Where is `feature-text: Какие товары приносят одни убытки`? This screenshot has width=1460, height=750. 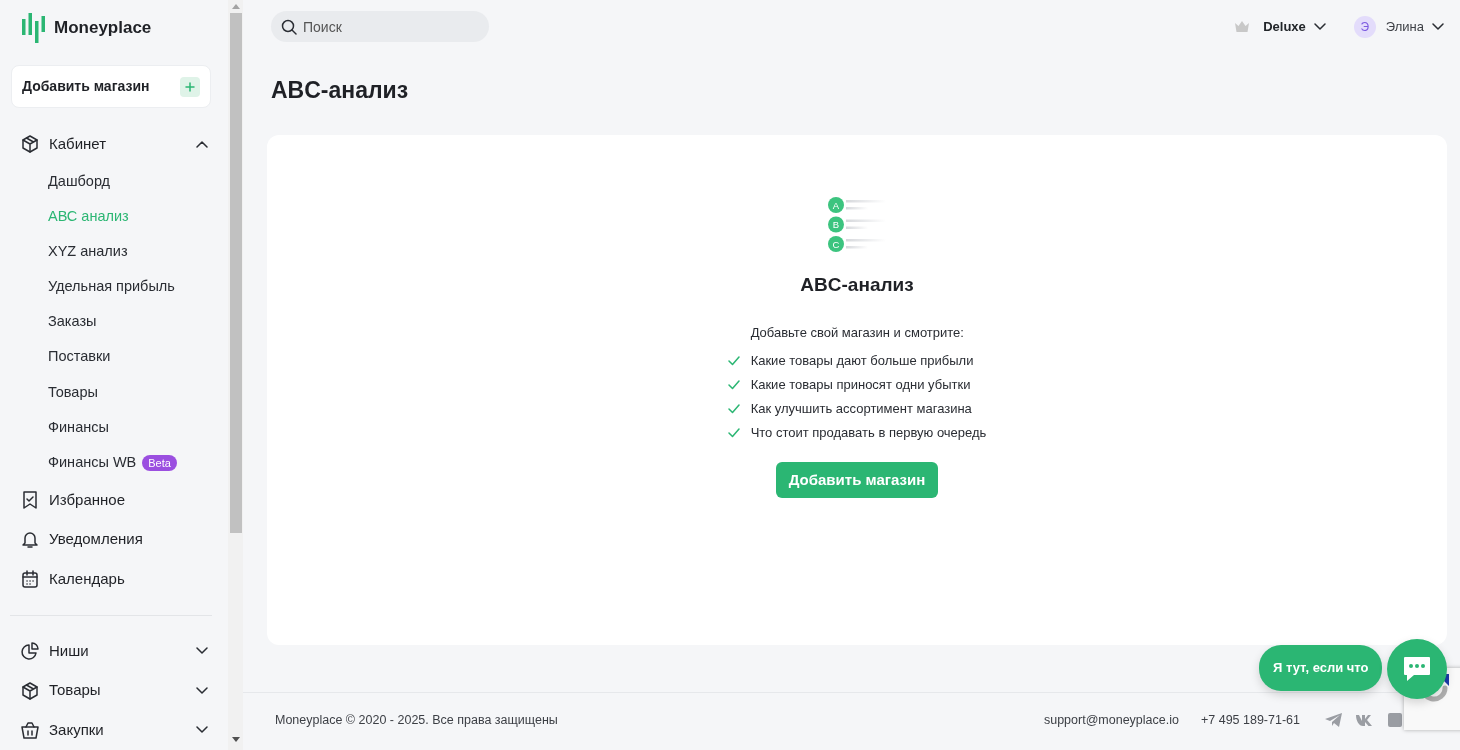
feature-text: Какие товары приносят одни убытки is located at coordinates (860, 384).